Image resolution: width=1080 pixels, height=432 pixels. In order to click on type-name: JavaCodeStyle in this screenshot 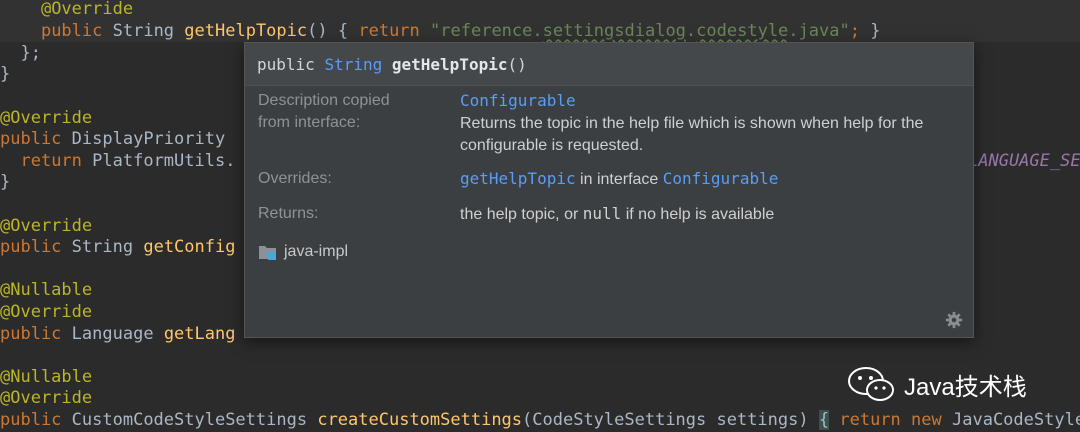, I will do `click(1016, 420)`.